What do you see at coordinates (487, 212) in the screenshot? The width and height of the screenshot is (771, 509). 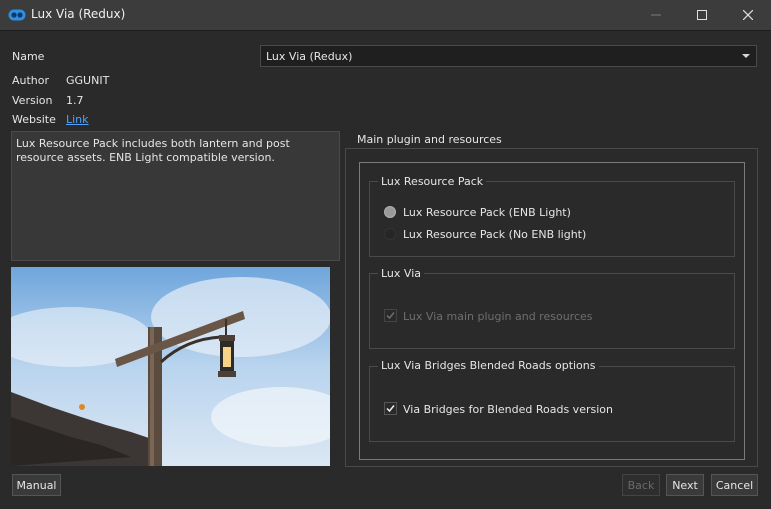 I see `radio-enb-light-label: Lux Resource Pack (ENB Light)` at bounding box center [487, 212].